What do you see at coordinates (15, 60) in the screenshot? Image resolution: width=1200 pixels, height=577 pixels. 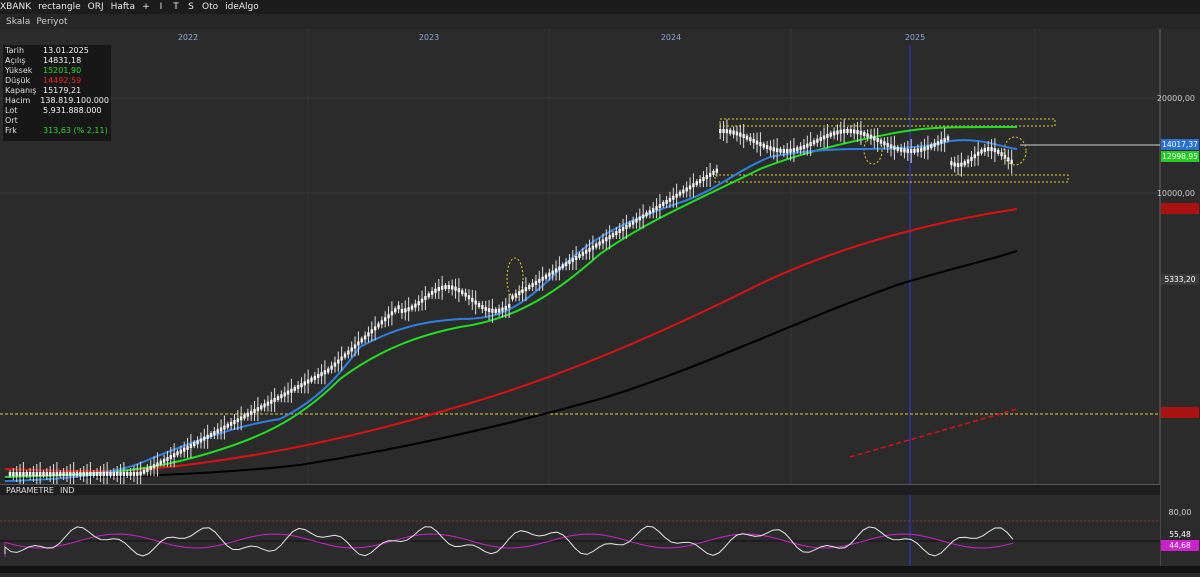 I see `info-key: Açılış` at bounding box center [15, 60].